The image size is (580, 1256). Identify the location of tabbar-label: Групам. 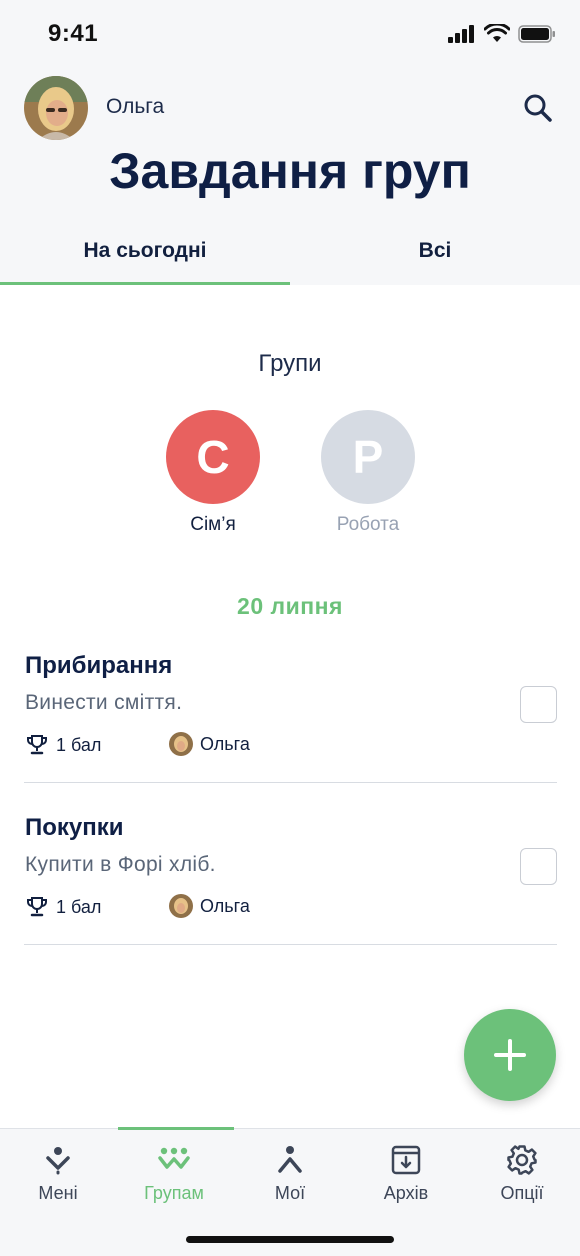
(174, 1193).